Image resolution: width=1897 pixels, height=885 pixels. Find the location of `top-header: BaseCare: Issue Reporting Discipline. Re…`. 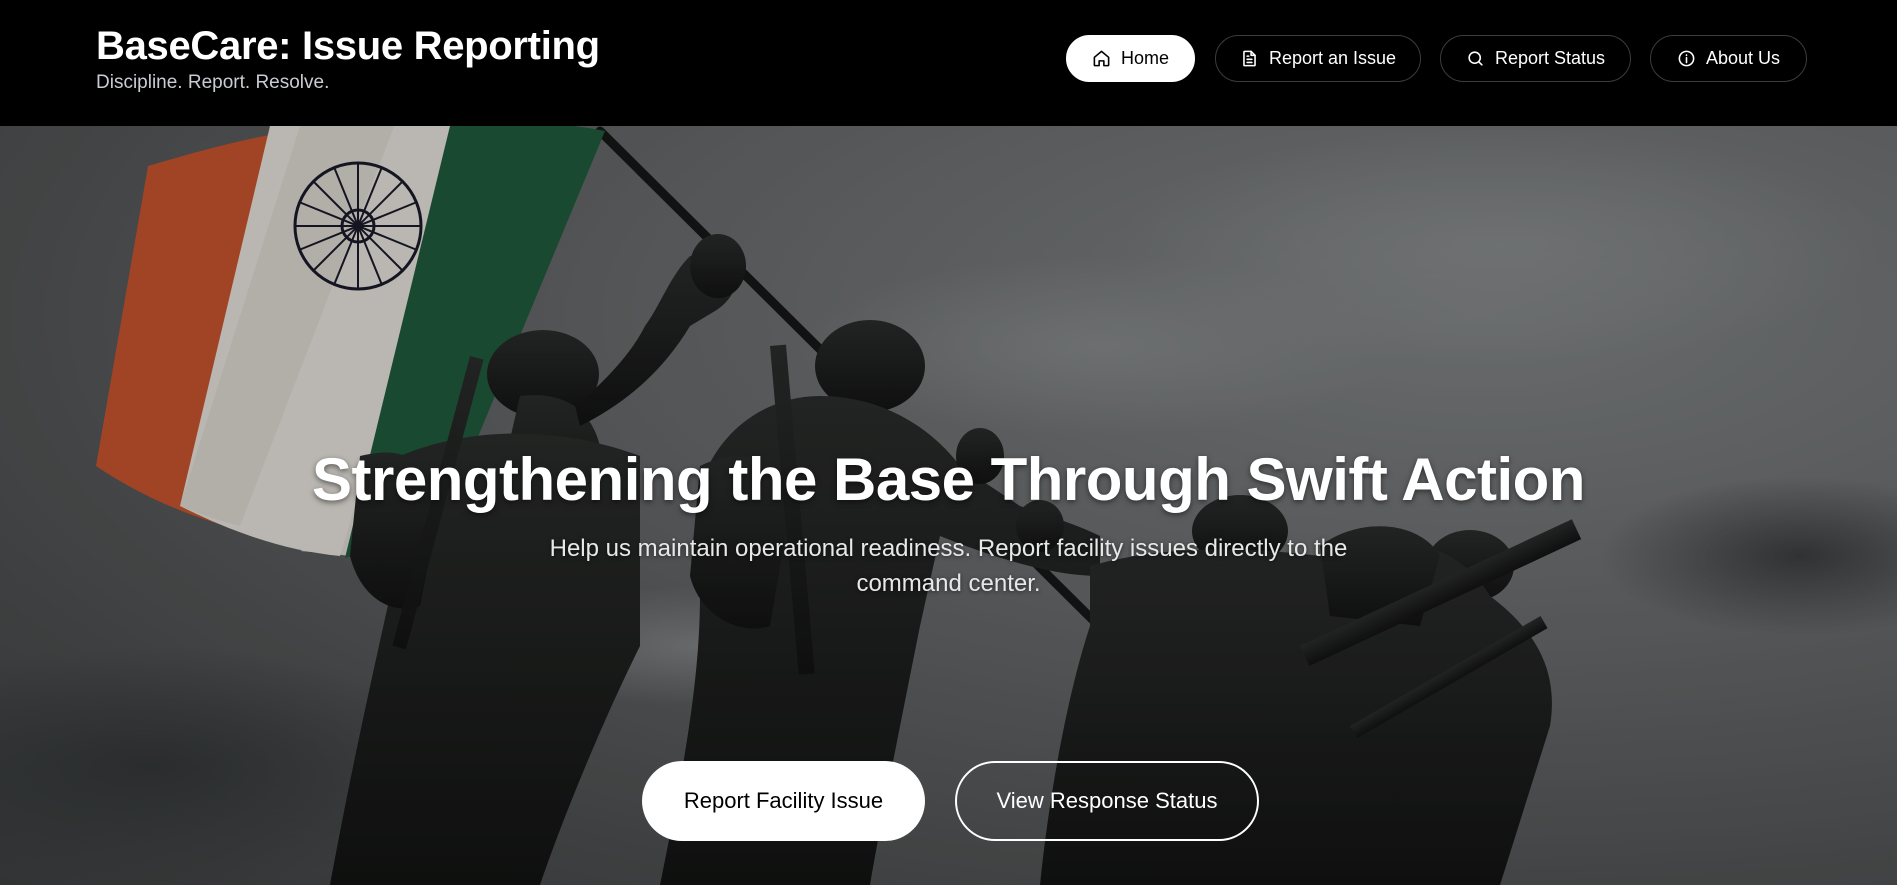

top-header: BaseCare: Issue Reporting Discipline. Re… is located at coordinates (948, 63).